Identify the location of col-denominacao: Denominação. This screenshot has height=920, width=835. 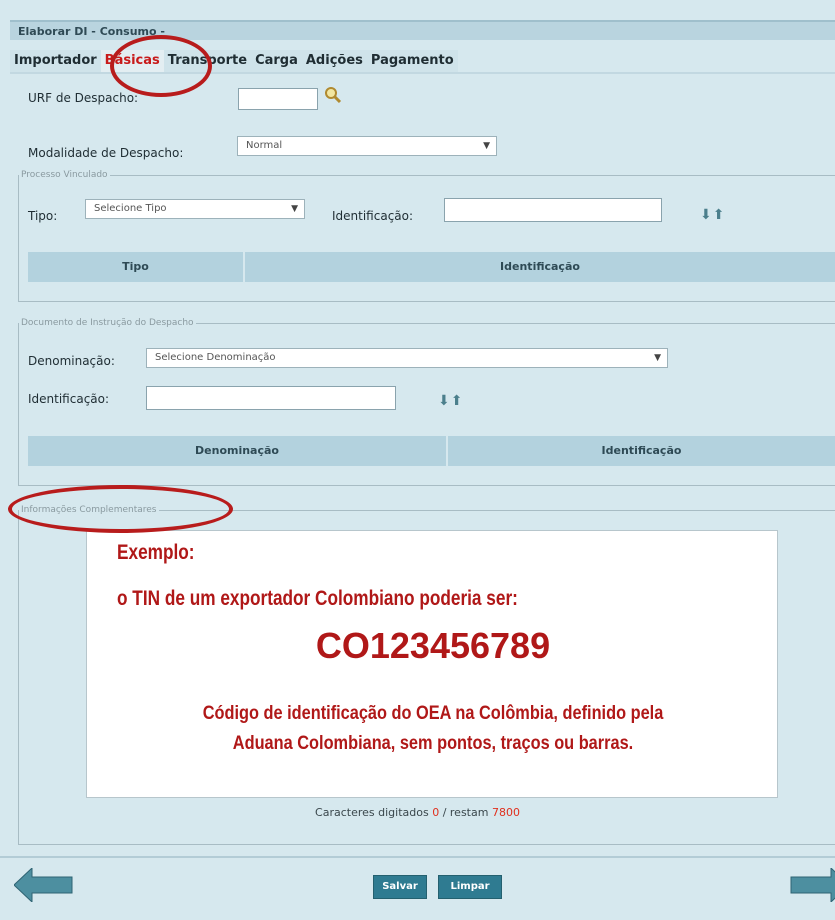
(238, 451).